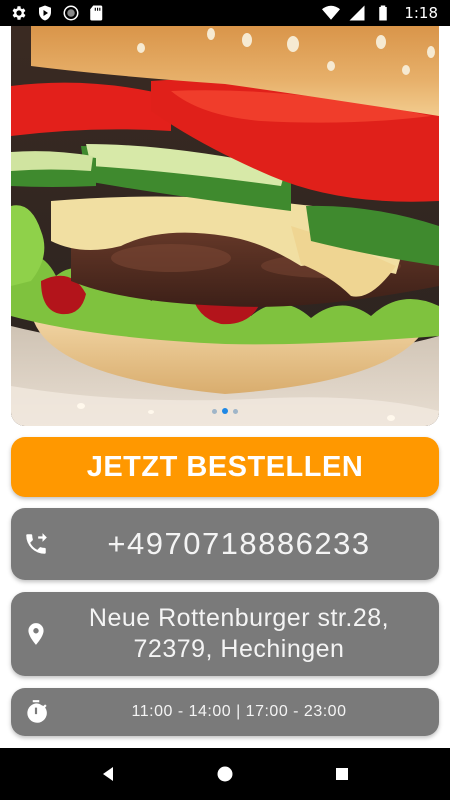 The image size is (450, 800). Describe the element at coordinates (36, 712) in the screenshot. I see `stopwatch-icon` at that location.